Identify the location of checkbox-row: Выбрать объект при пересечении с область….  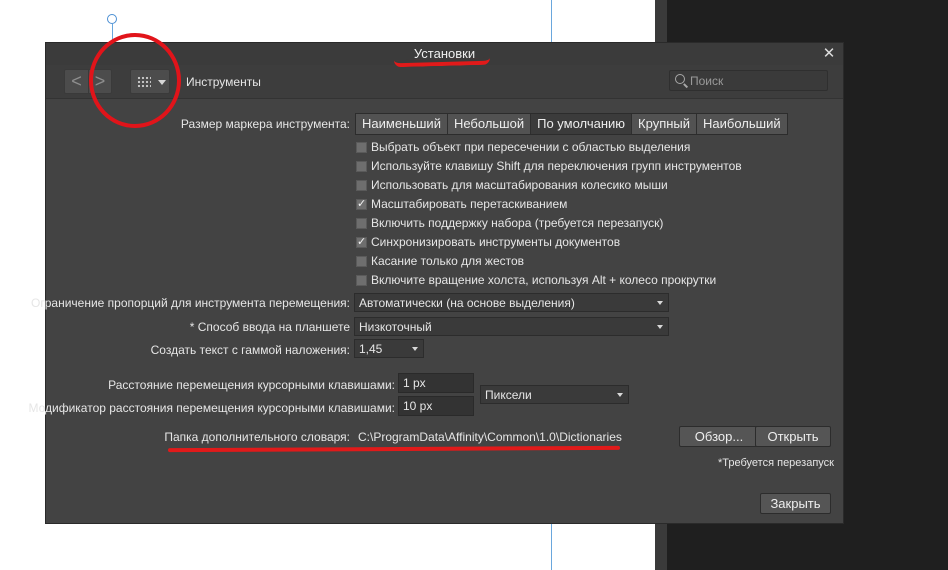
(523, 147).